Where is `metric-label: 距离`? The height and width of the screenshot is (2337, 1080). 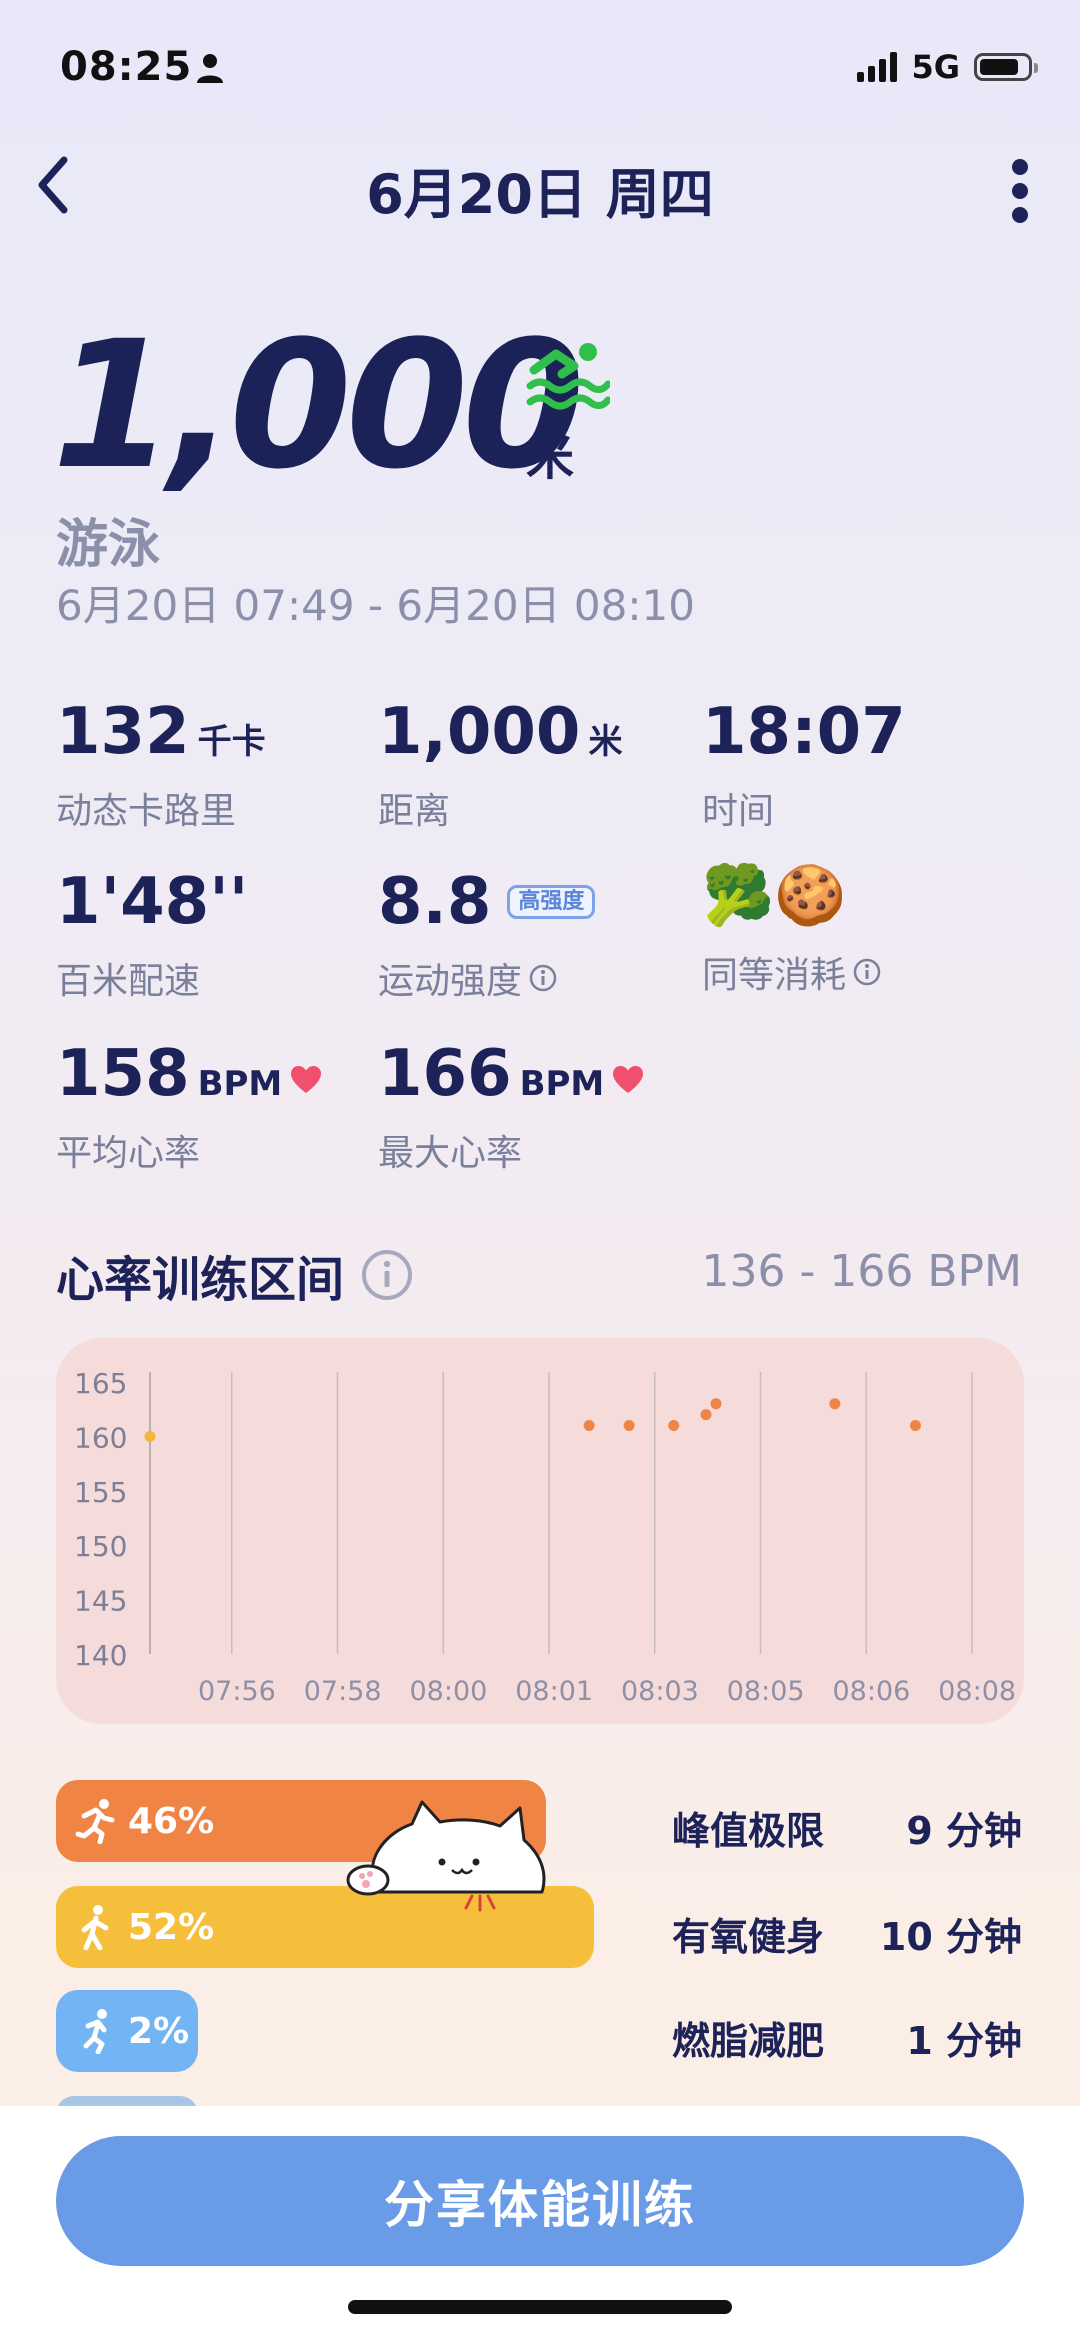
metric-label: 距离 is located at coordinates (414, 811).